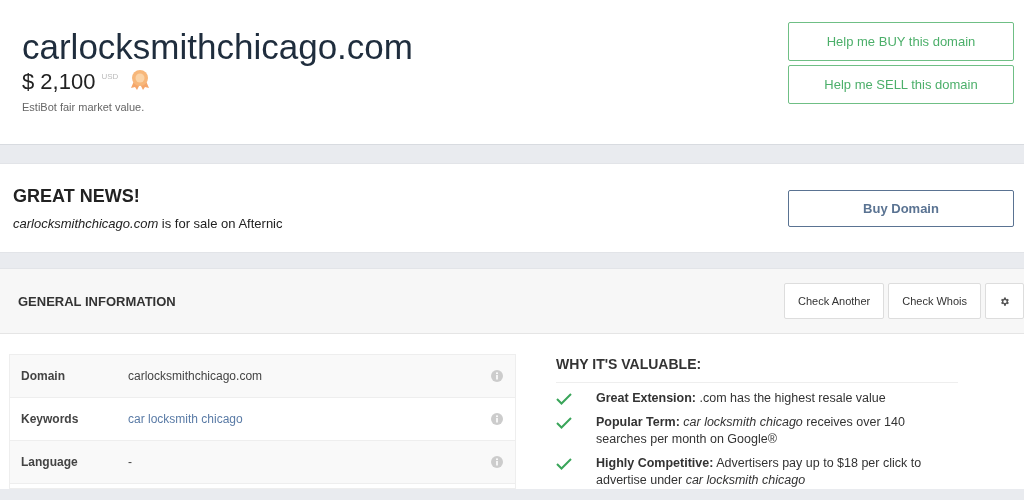  Describe the element at coordinates (901, 208) in the screenshot. I see `buy-domain-button: Buy Domain` at that location.